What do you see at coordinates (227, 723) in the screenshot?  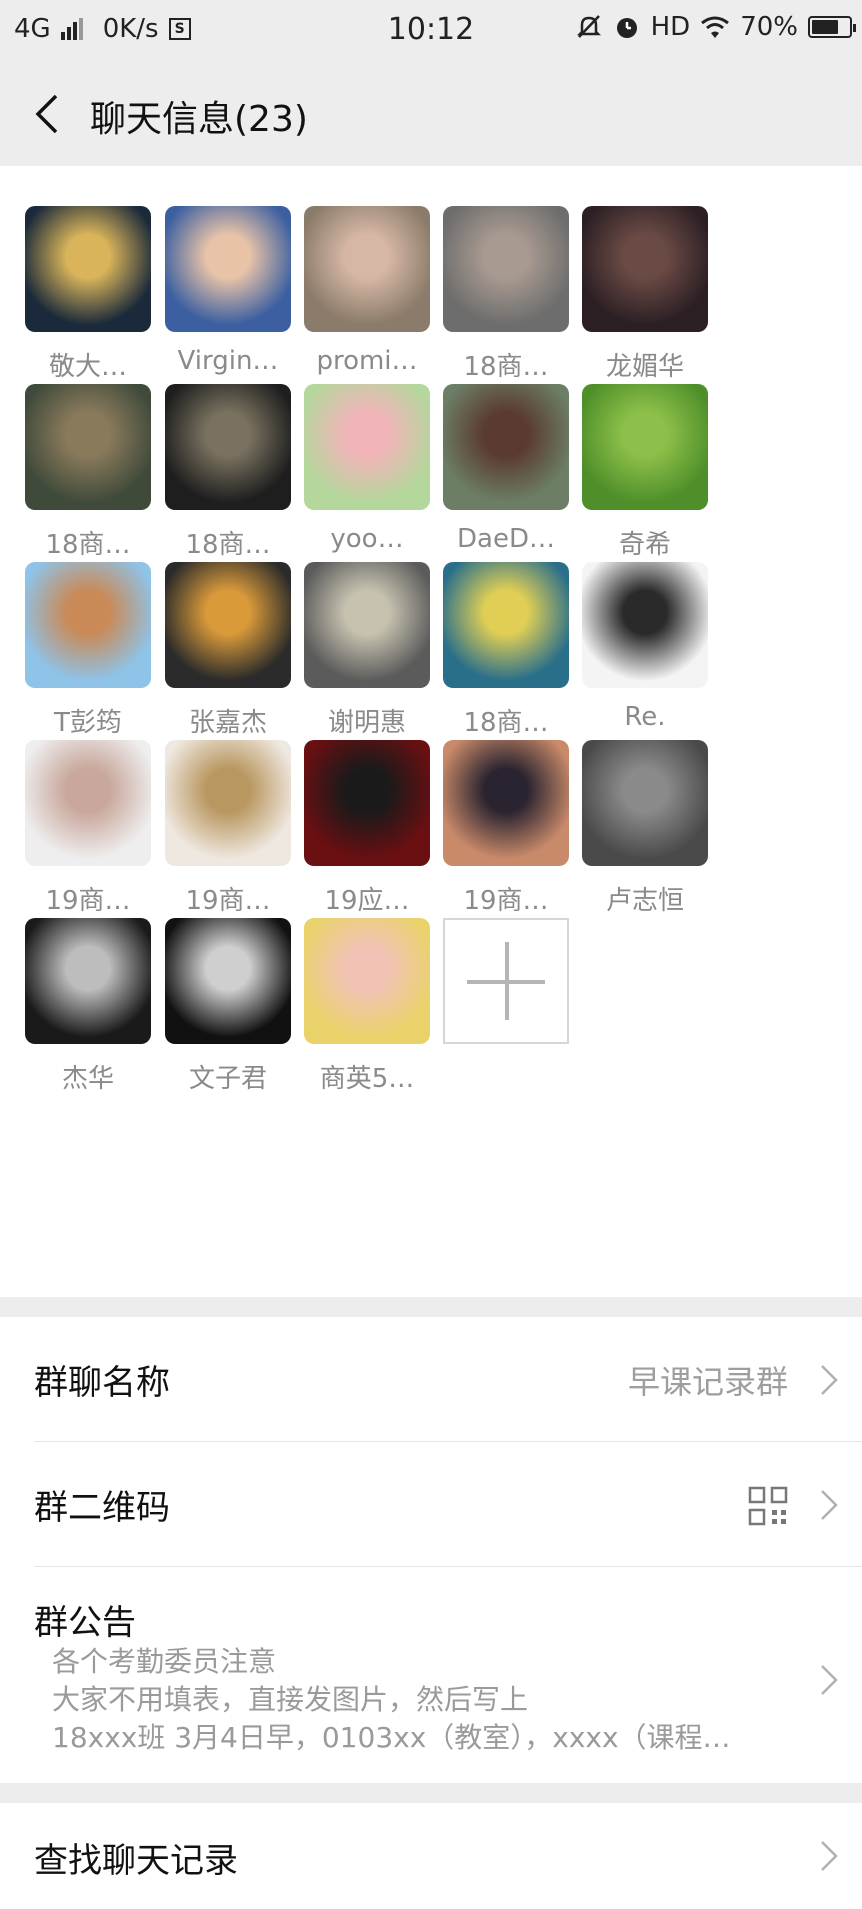 I see `member-name: 张嘉杰` at bounding box center [227, 723].